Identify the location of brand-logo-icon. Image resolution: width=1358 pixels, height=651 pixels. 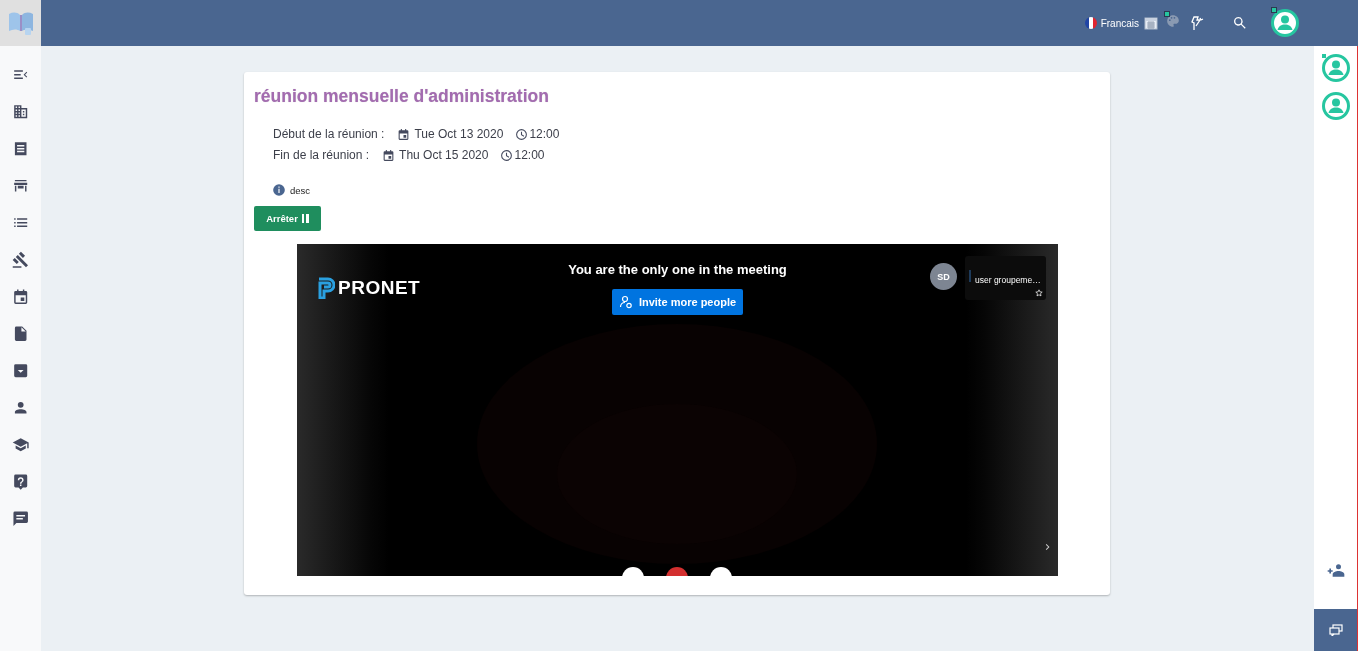
(326, 288).